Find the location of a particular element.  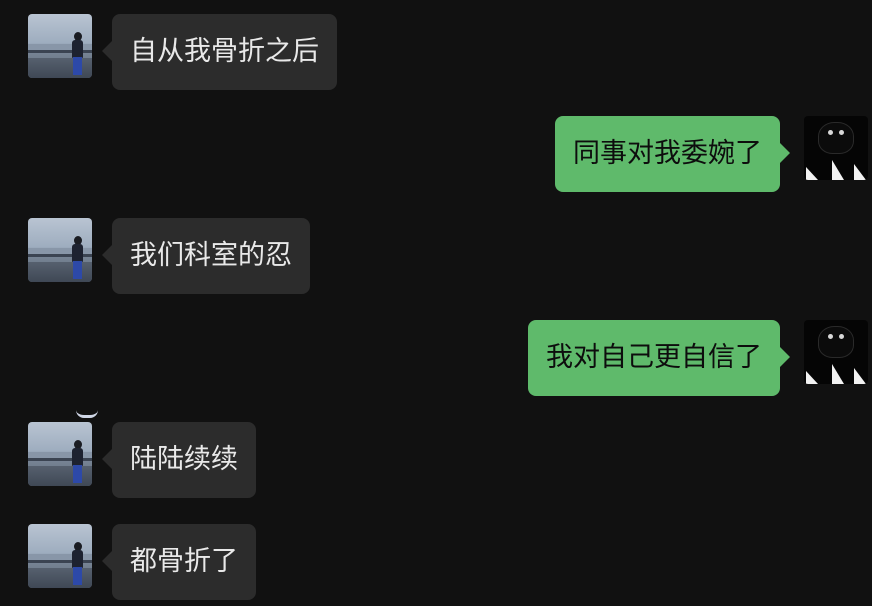

message-row-outgoing: 同事对我委婉了 is located at coordinates (436, 154).